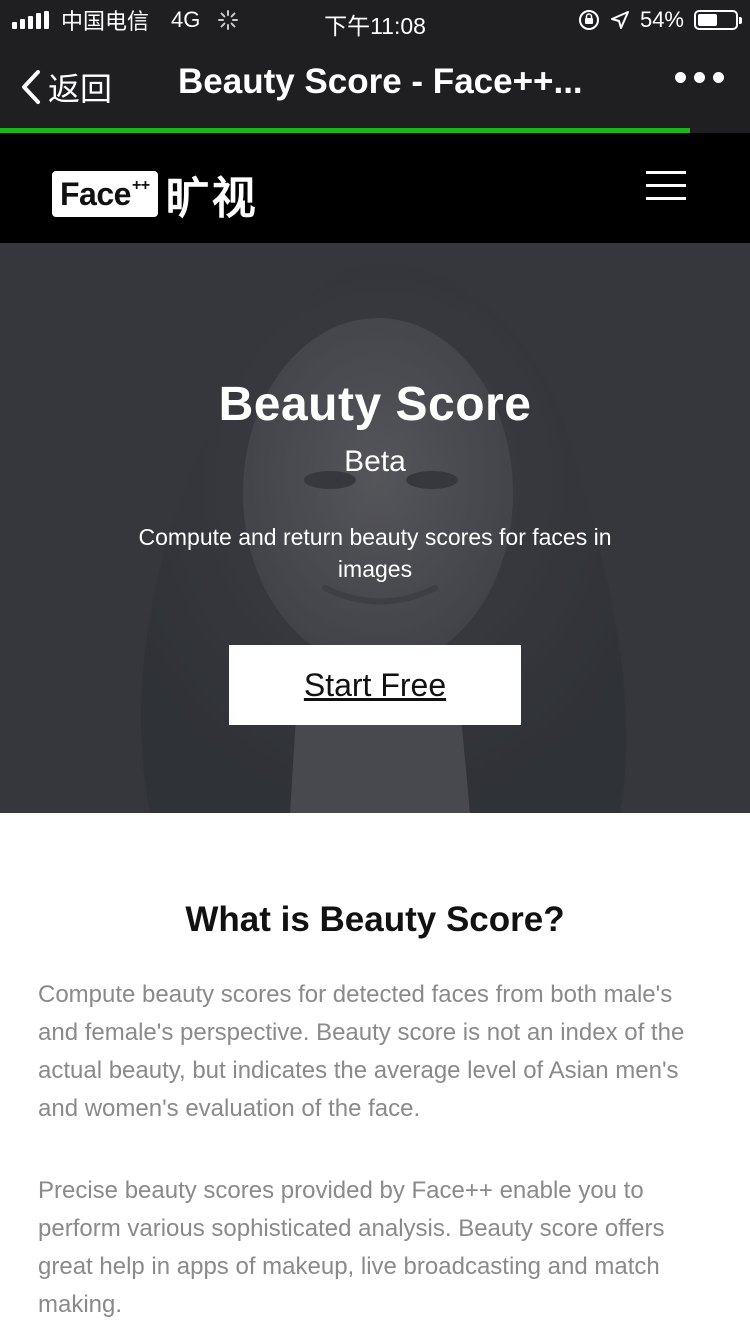  I want to click on logo-badge: Face ++, so click(105, 194).